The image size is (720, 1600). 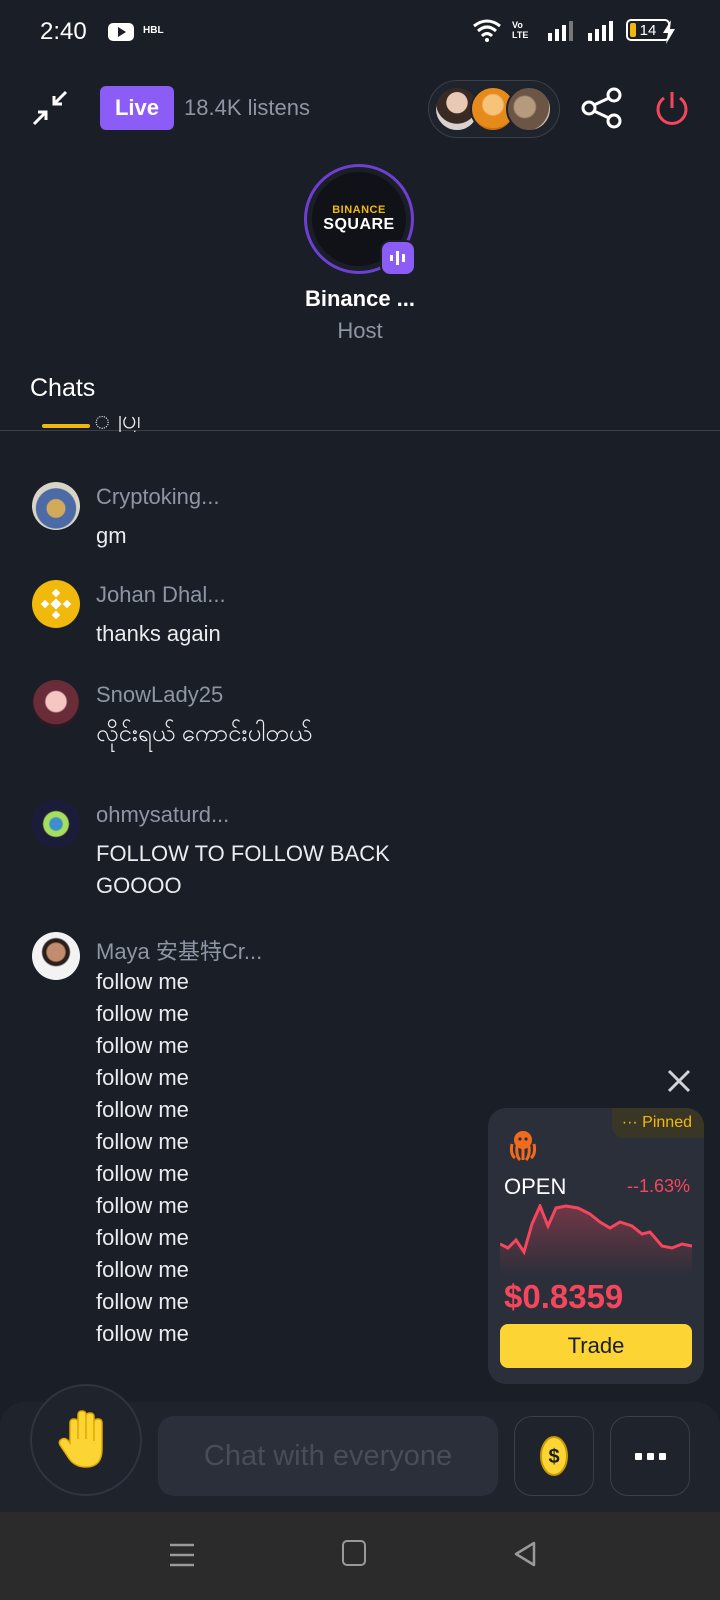 I want to click on pinned-token-card: ··· Pinned OPEN --1.63% $0.8359 Trade, so click(x=596, y=1246).